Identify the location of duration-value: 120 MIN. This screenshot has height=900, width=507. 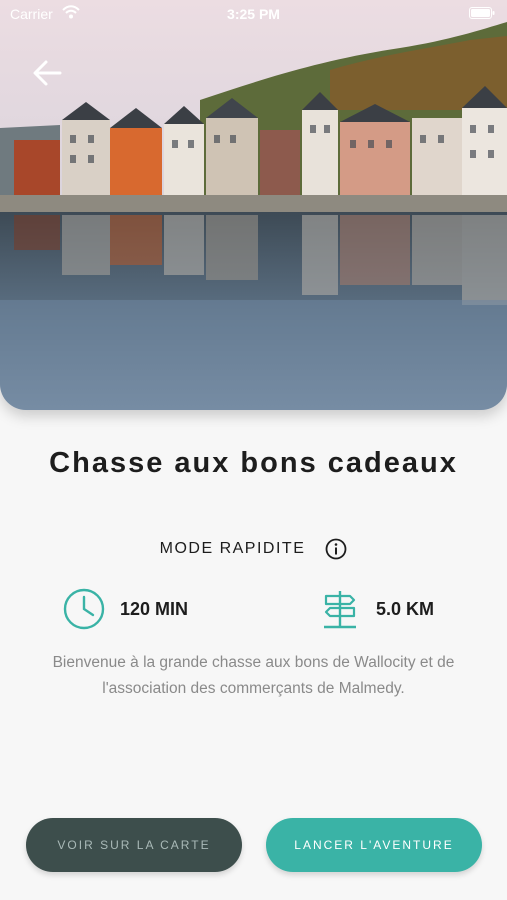
(154, 608).